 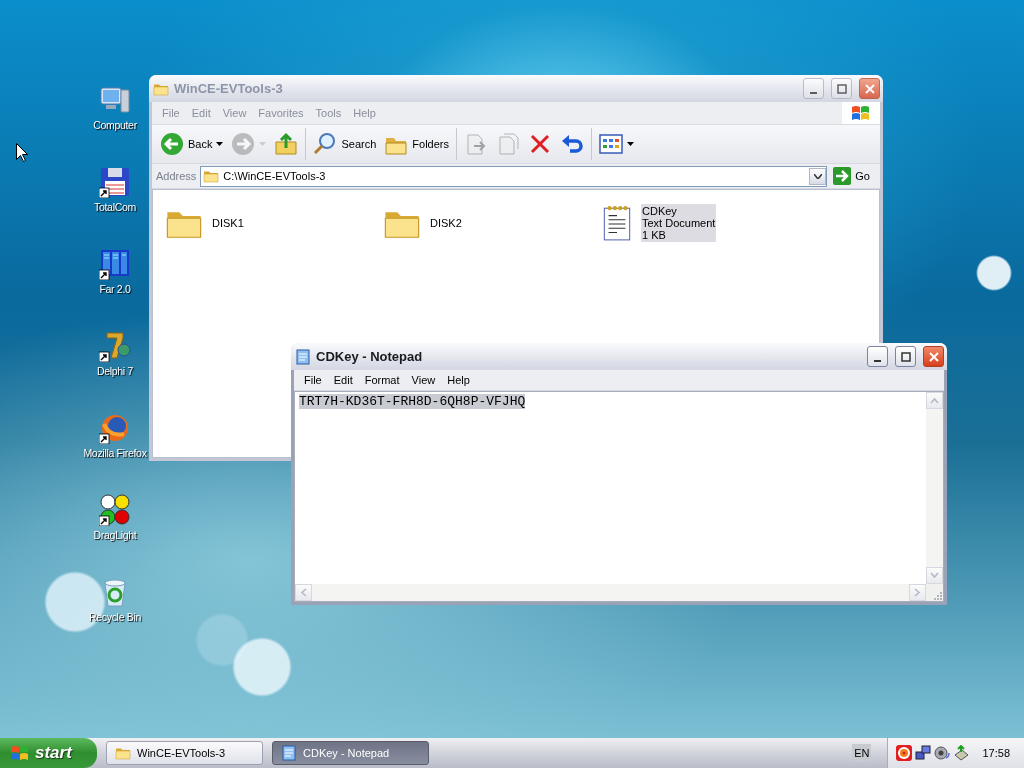 I want to click on folder-up-icon, so click(x=286, y=144).